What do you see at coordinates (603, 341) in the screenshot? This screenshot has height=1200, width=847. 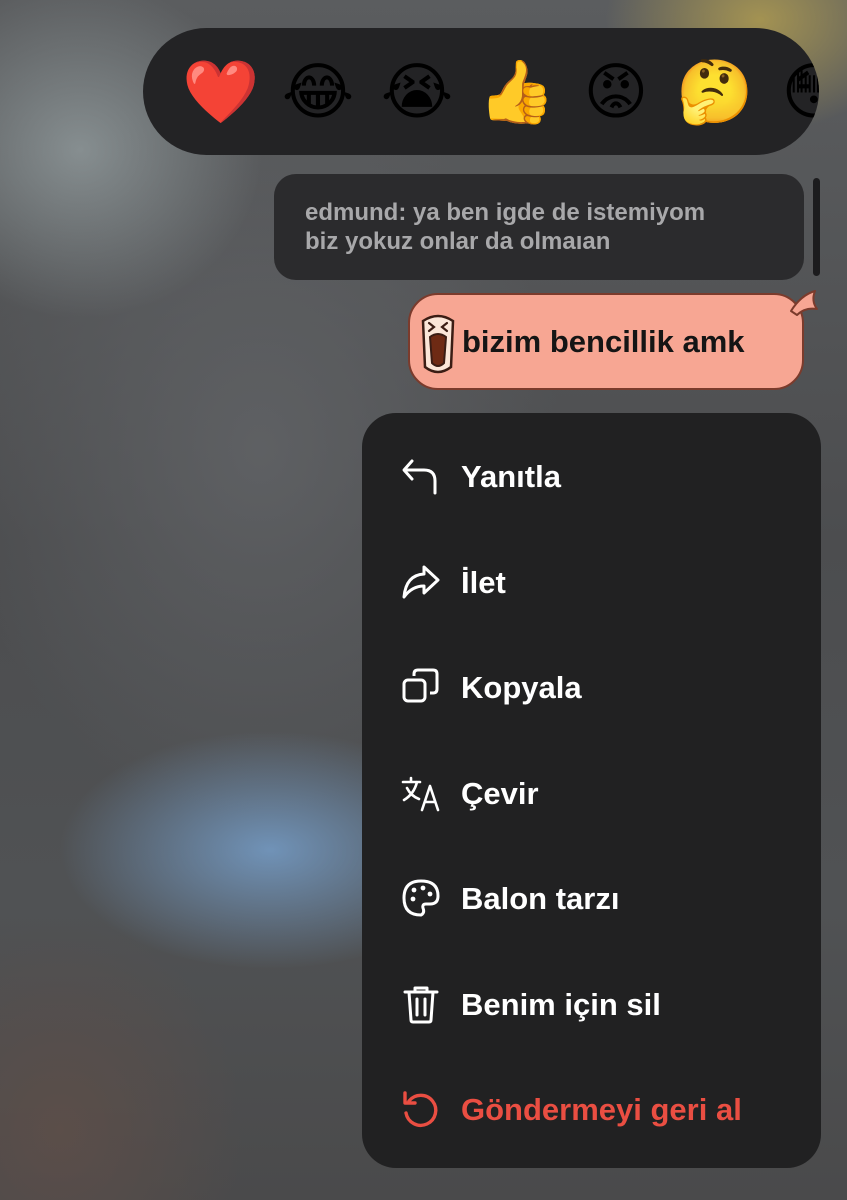 I see `message-text: bizim bencillik amk` at bounding box center [603, 341].